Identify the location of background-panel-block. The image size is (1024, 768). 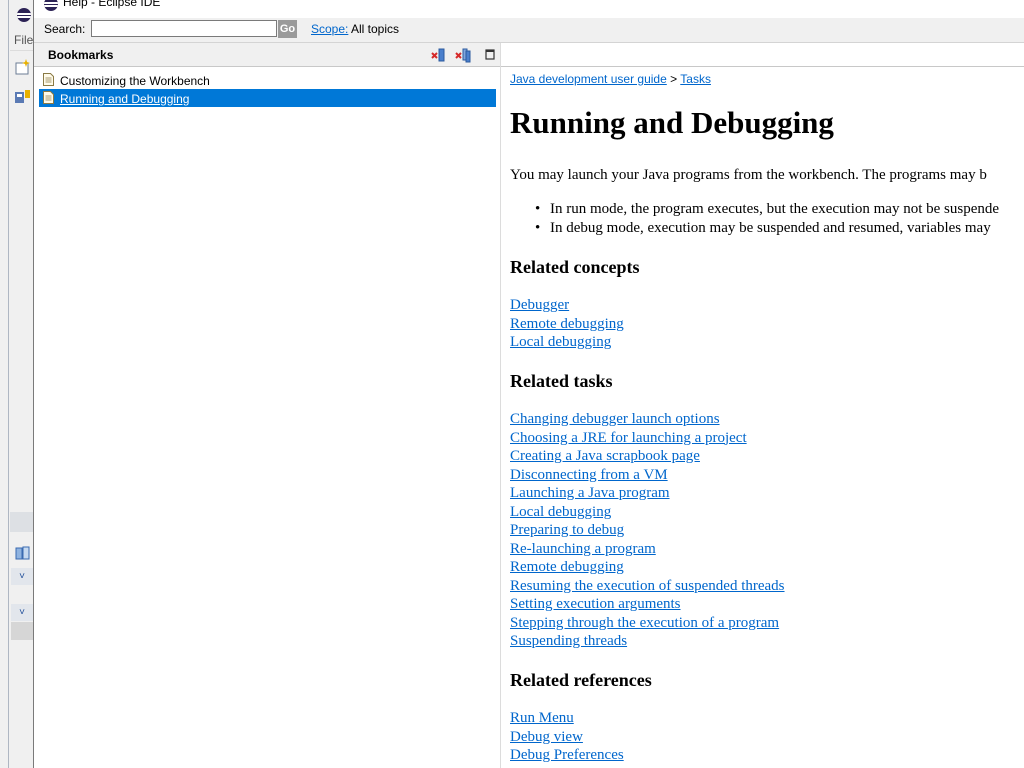
(22, 631).